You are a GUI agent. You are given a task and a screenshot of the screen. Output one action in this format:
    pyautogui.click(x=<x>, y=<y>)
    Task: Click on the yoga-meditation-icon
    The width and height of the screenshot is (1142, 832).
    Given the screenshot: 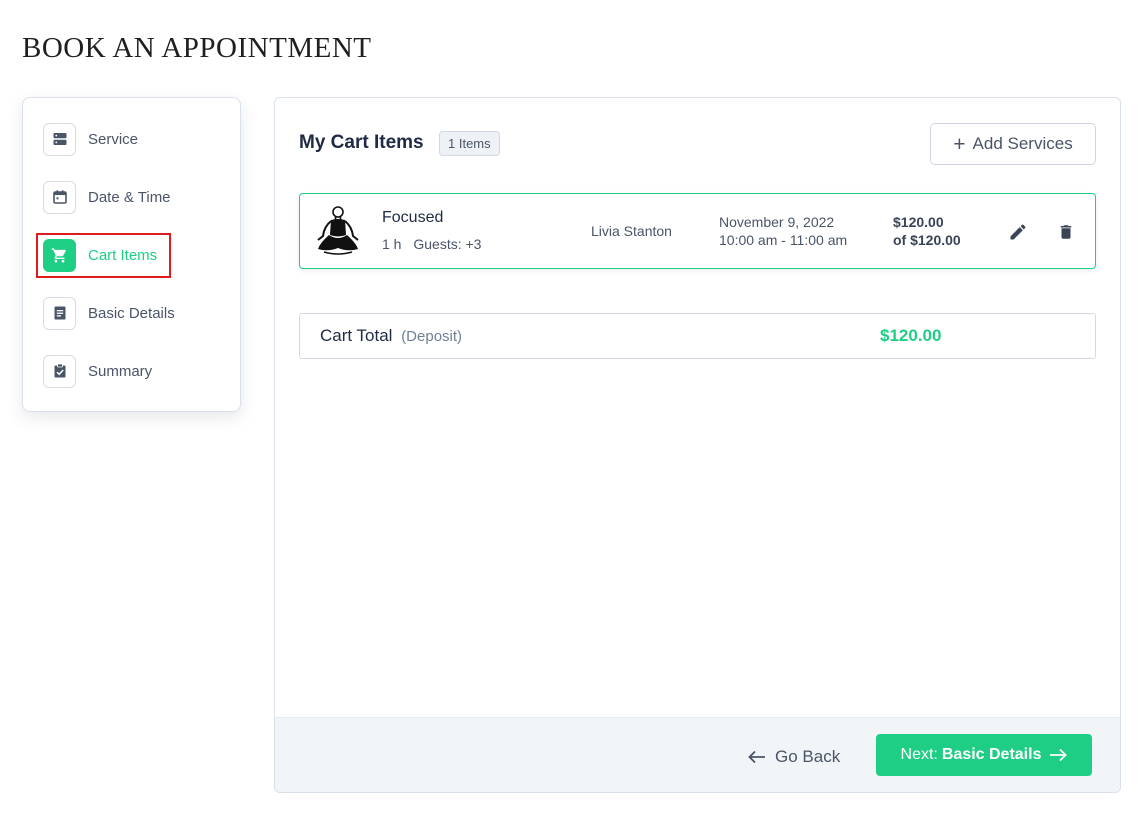 What is the action you would take?
    pyautogui.click(x=338, y=230)
    